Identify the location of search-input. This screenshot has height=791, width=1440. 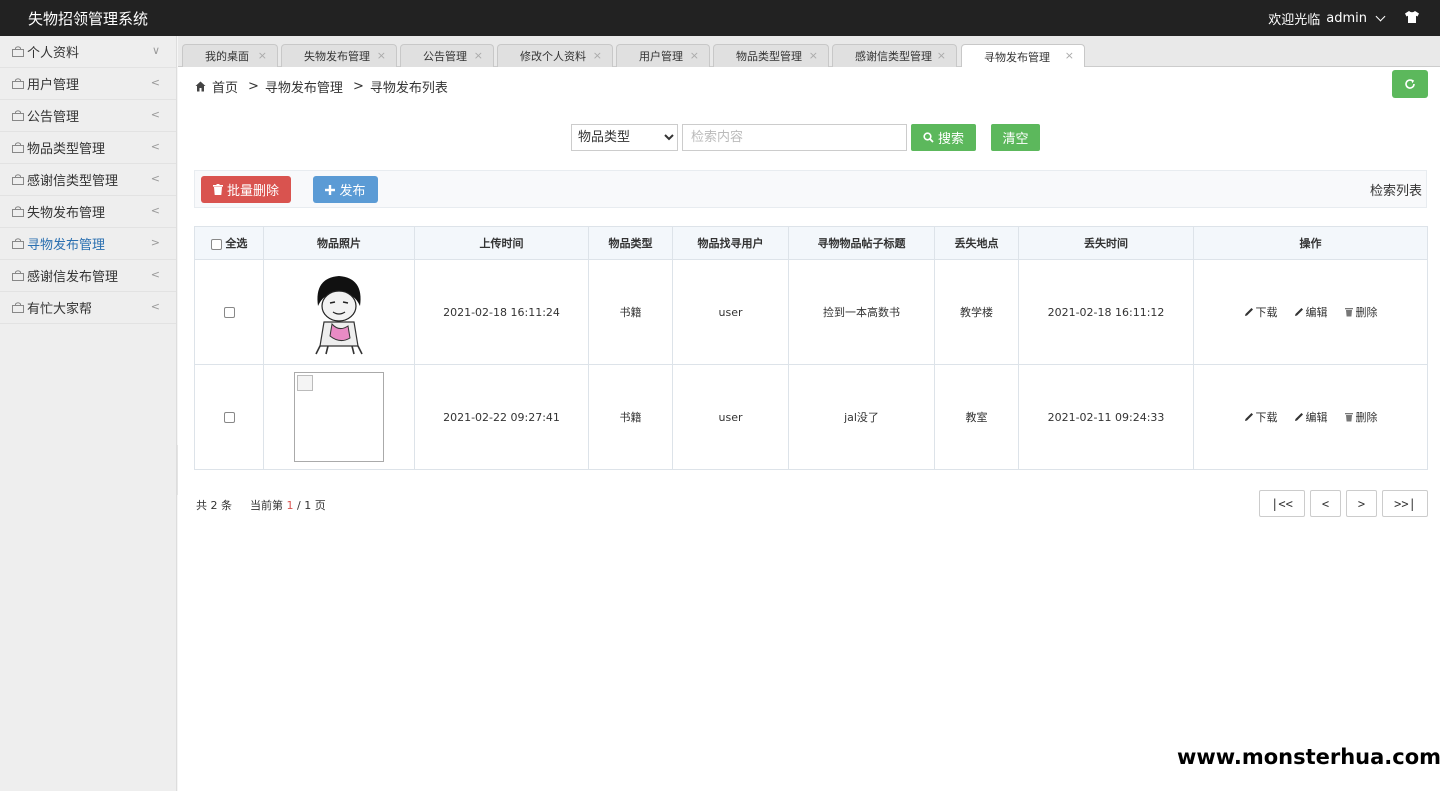
(794, 137).